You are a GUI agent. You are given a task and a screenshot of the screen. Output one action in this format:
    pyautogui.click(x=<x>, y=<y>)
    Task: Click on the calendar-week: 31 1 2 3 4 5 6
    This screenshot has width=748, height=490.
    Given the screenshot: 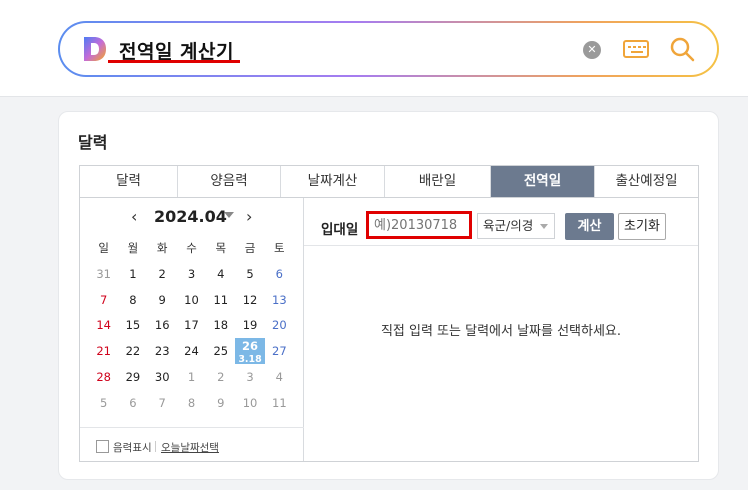 What is the action you would take?
    pyautogui.click(x=191, y=274)
    